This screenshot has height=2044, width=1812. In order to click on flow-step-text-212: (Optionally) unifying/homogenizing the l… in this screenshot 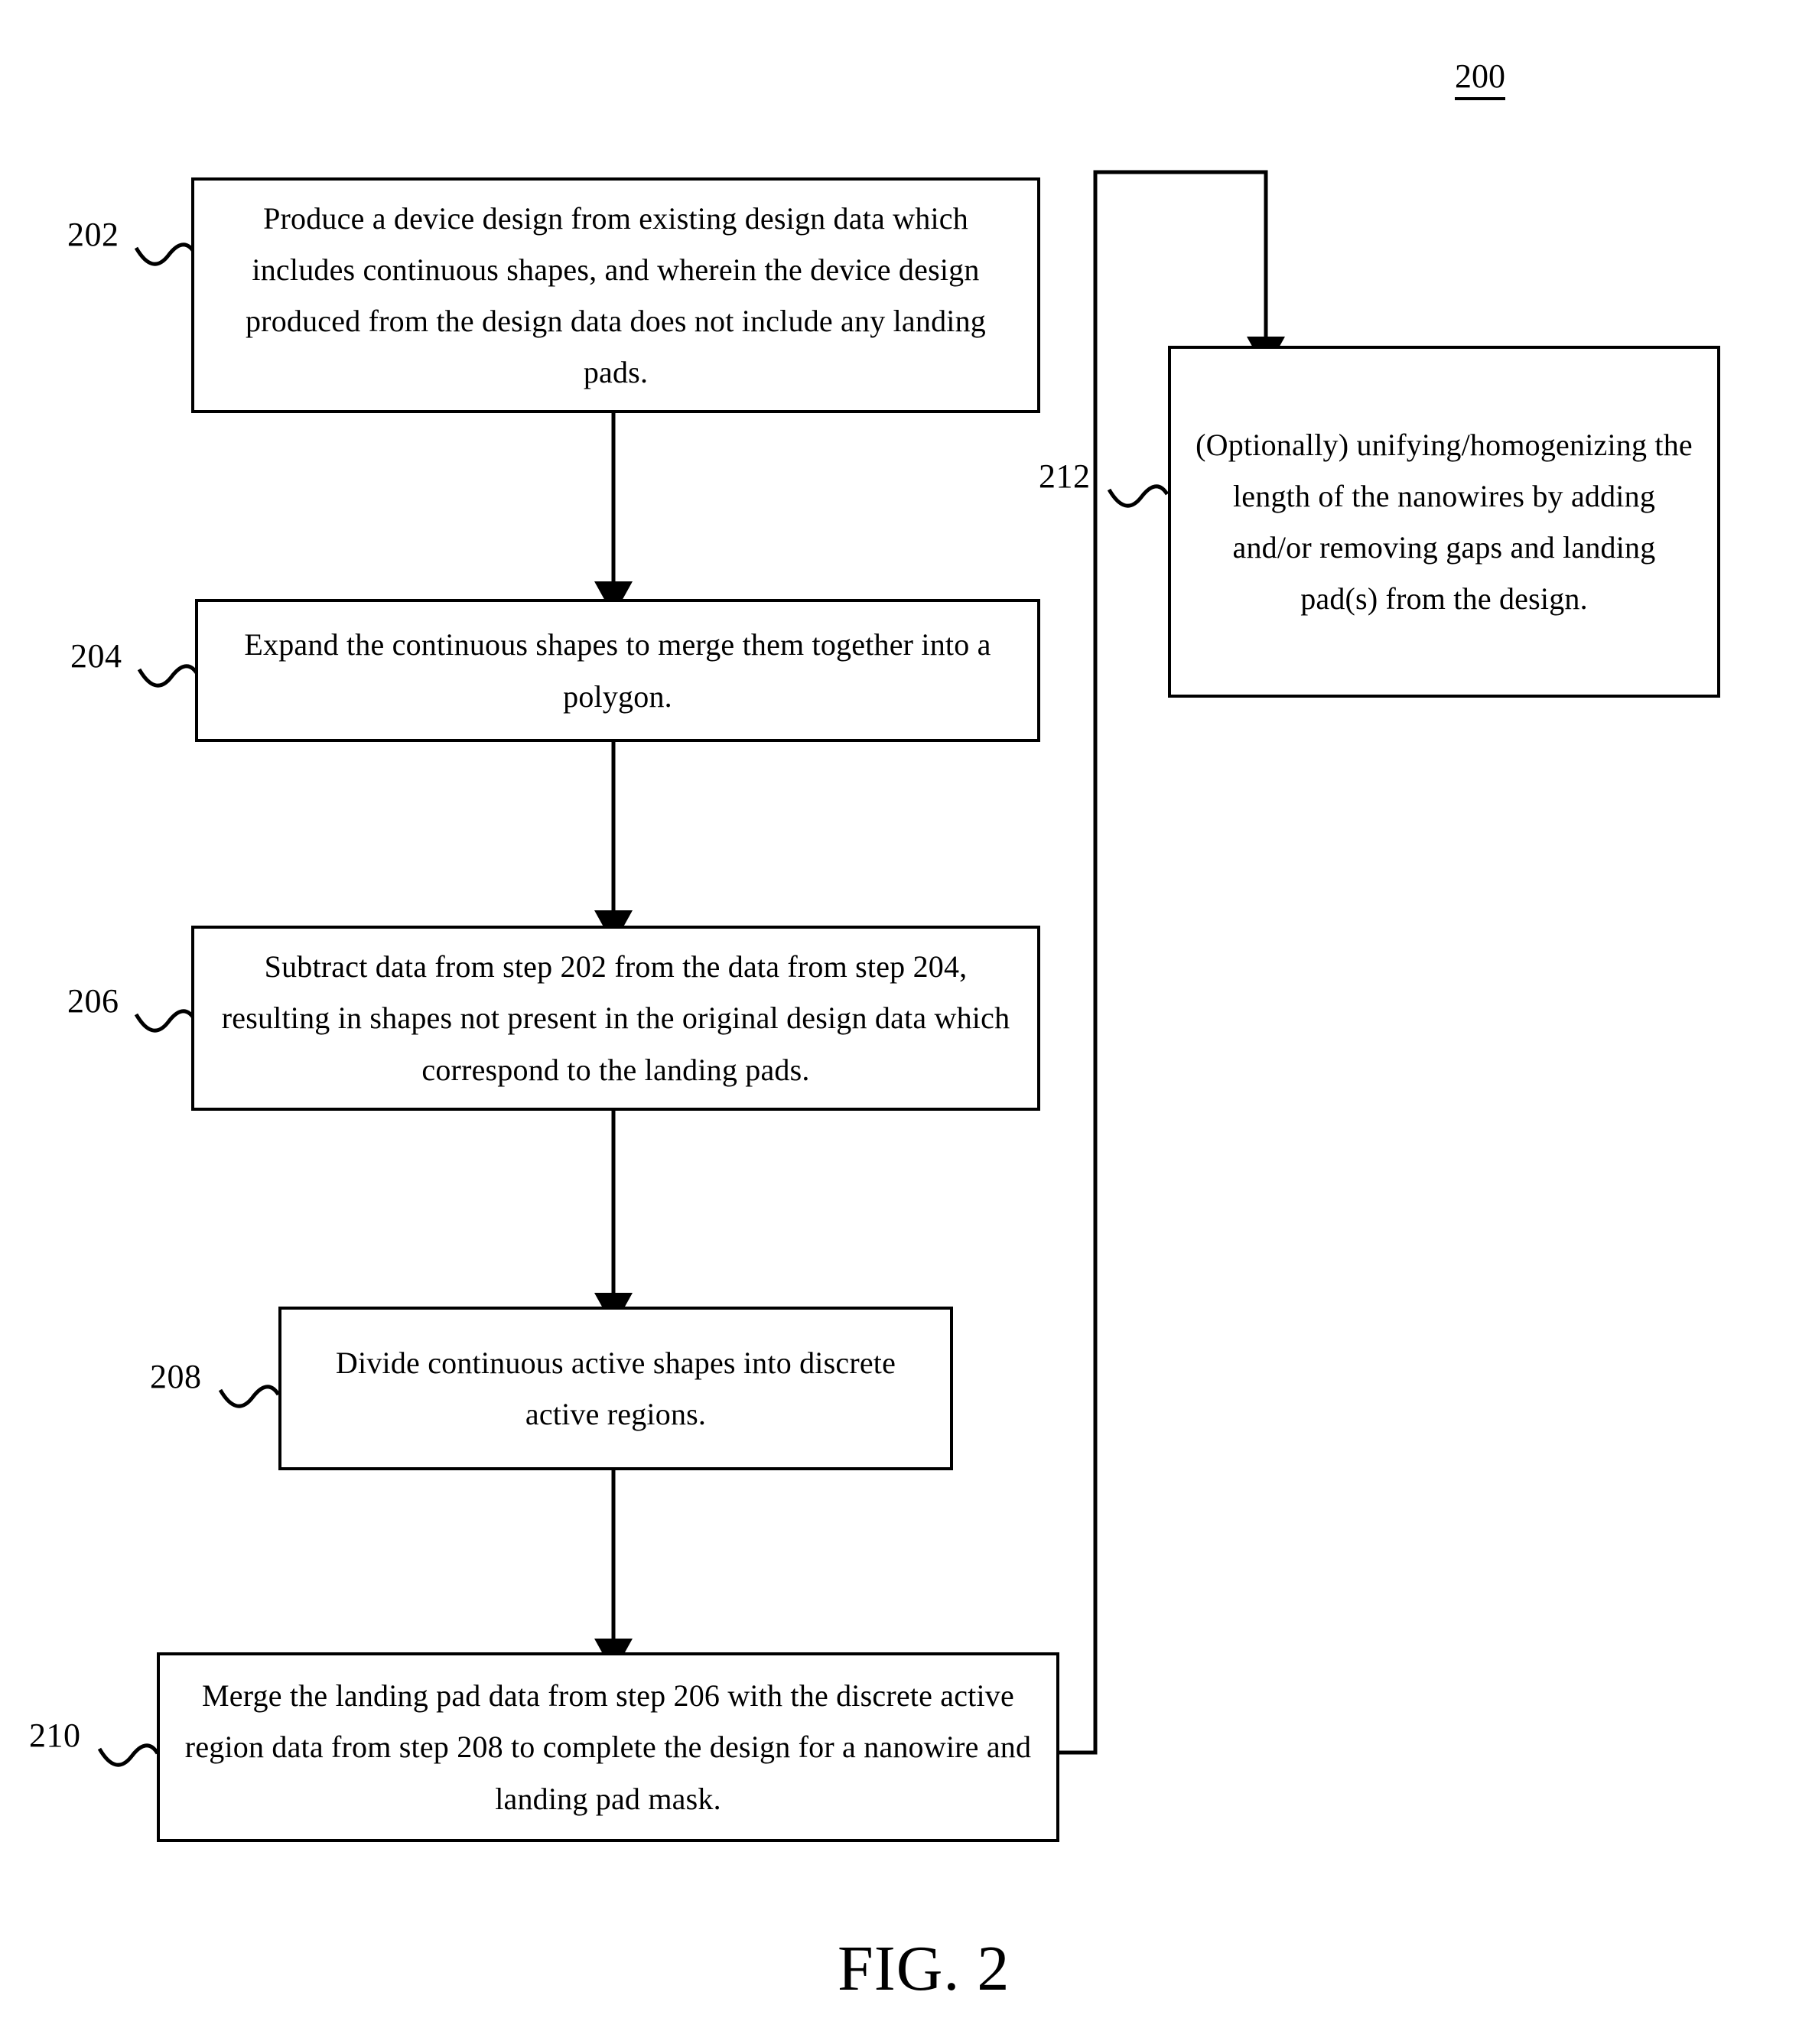, I will do `click(1445, 522)`.